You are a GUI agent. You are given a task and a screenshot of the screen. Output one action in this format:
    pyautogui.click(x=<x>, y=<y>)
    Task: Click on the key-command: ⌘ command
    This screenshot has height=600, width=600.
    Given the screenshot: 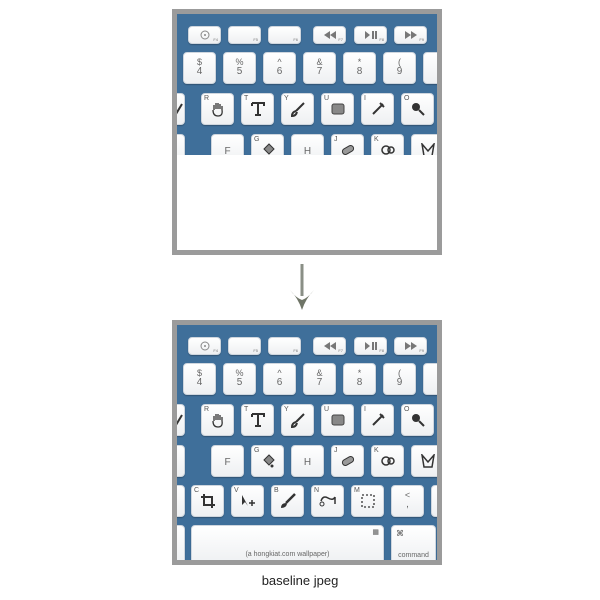 What is the action you would take?
    pyautogui.click(x=413, y=542)
    